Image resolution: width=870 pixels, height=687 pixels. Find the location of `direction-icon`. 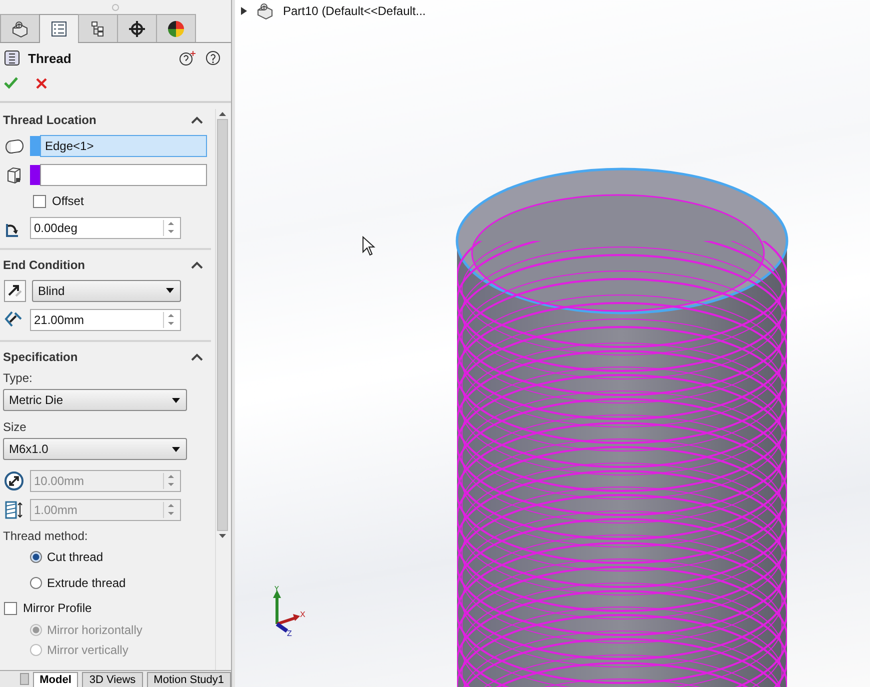

direction-icon is located at coordinates (15, 291).